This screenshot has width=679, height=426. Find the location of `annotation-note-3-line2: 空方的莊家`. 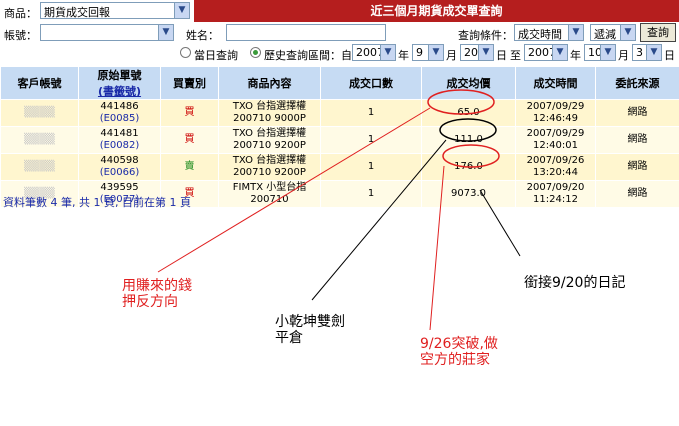

annotation-note-3-line2: 空方的莊家 is located at coordinates (455, 360).